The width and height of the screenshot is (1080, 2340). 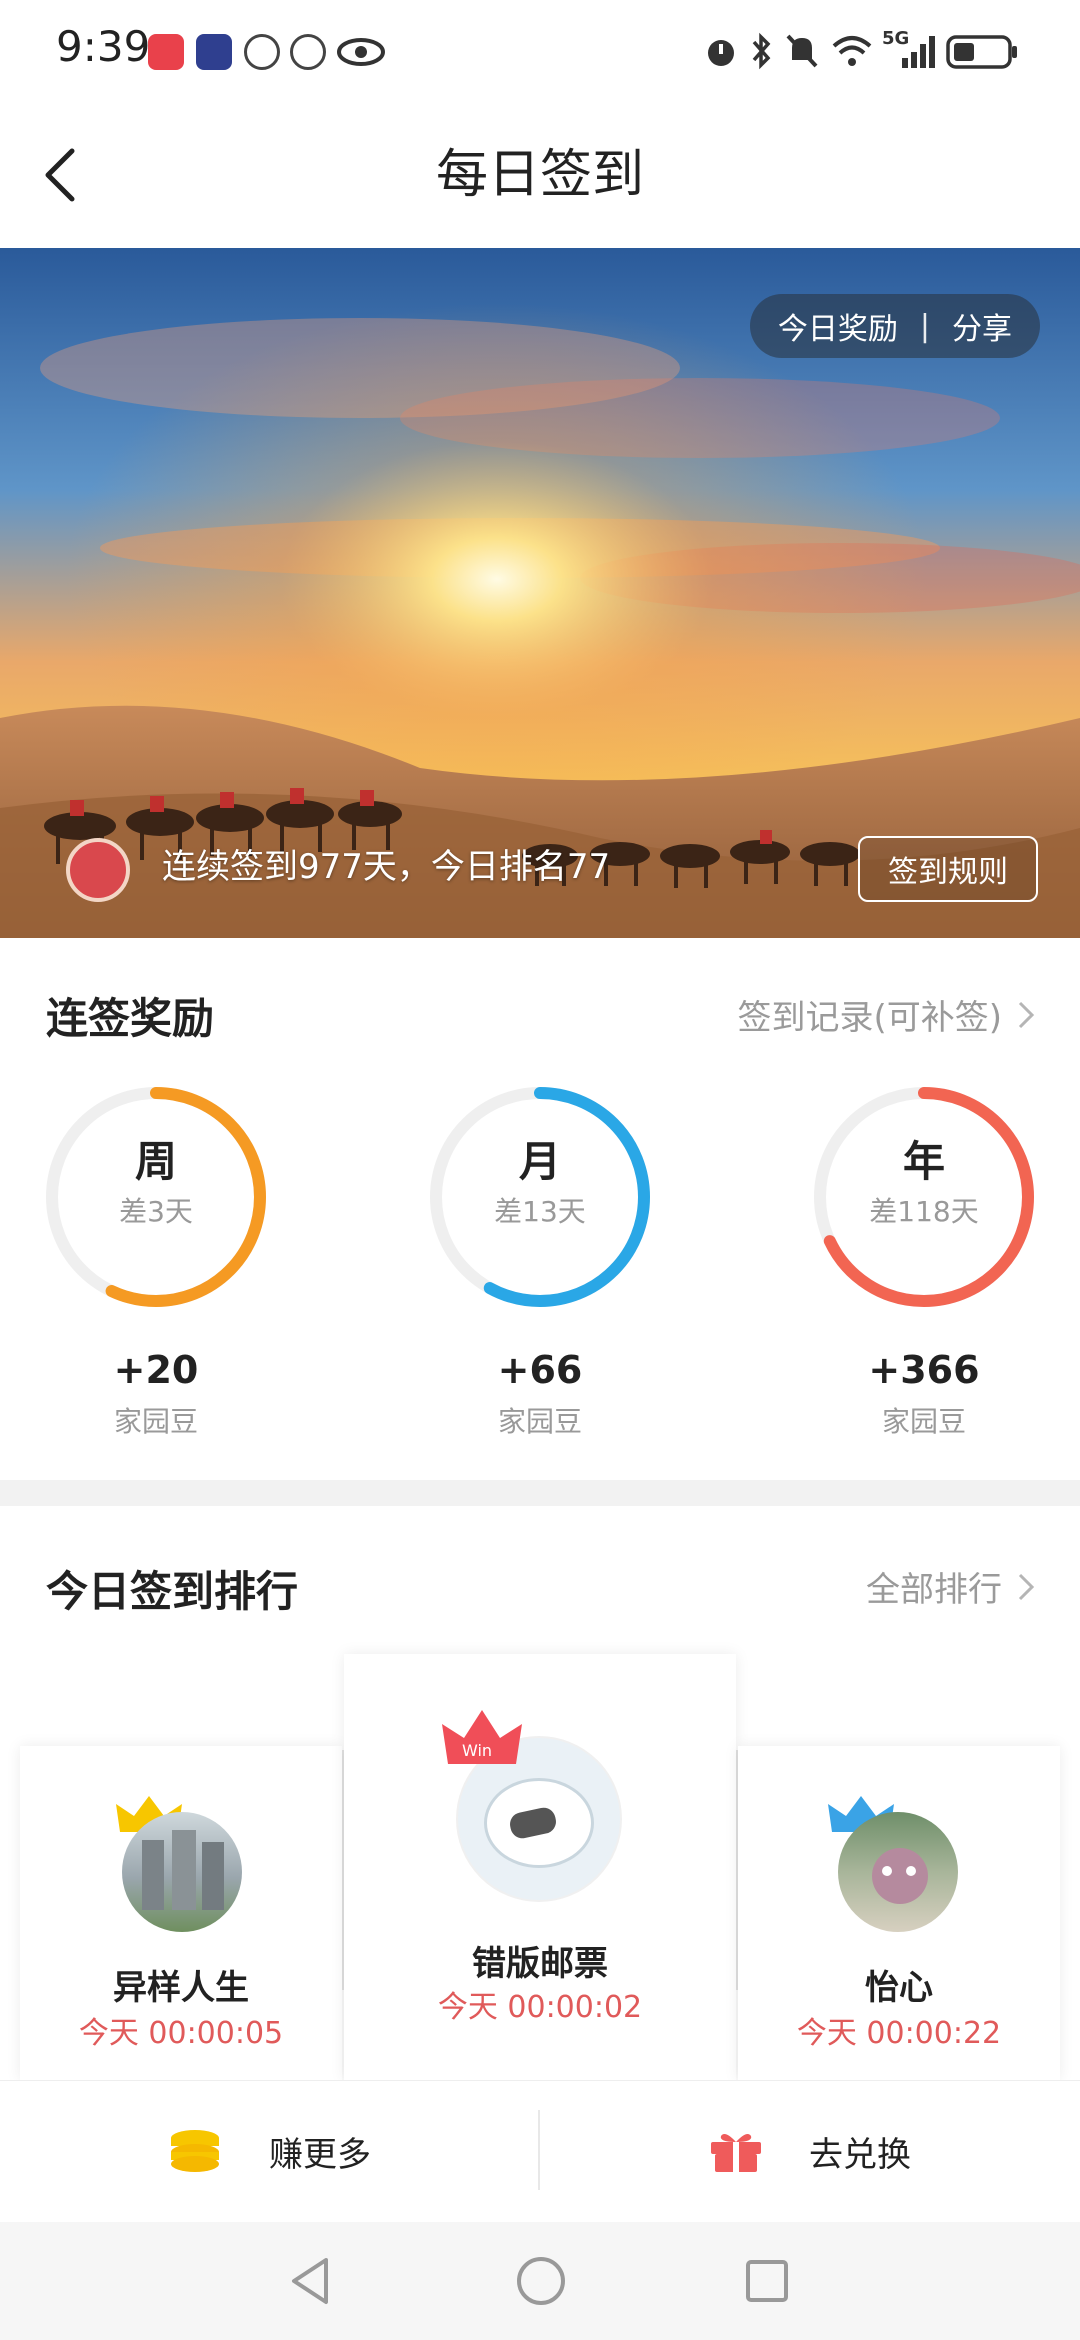 I want to click on ranking-card-second: 异样人生 今天 00:00:05, so click(x=181, y=1913).